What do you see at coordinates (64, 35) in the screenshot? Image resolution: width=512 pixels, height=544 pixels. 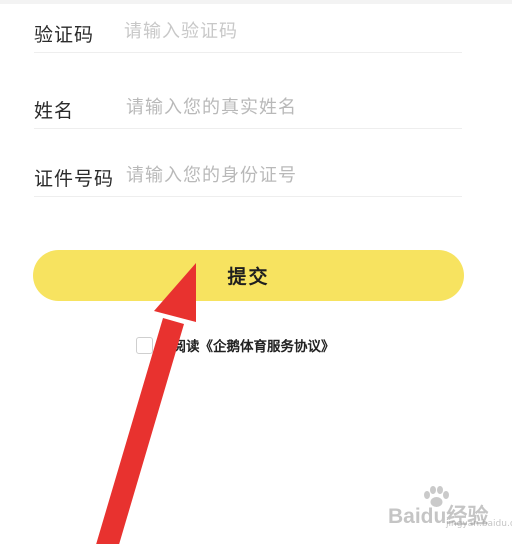 I see `code-label: 验证码` at bounding box center [64, 35].